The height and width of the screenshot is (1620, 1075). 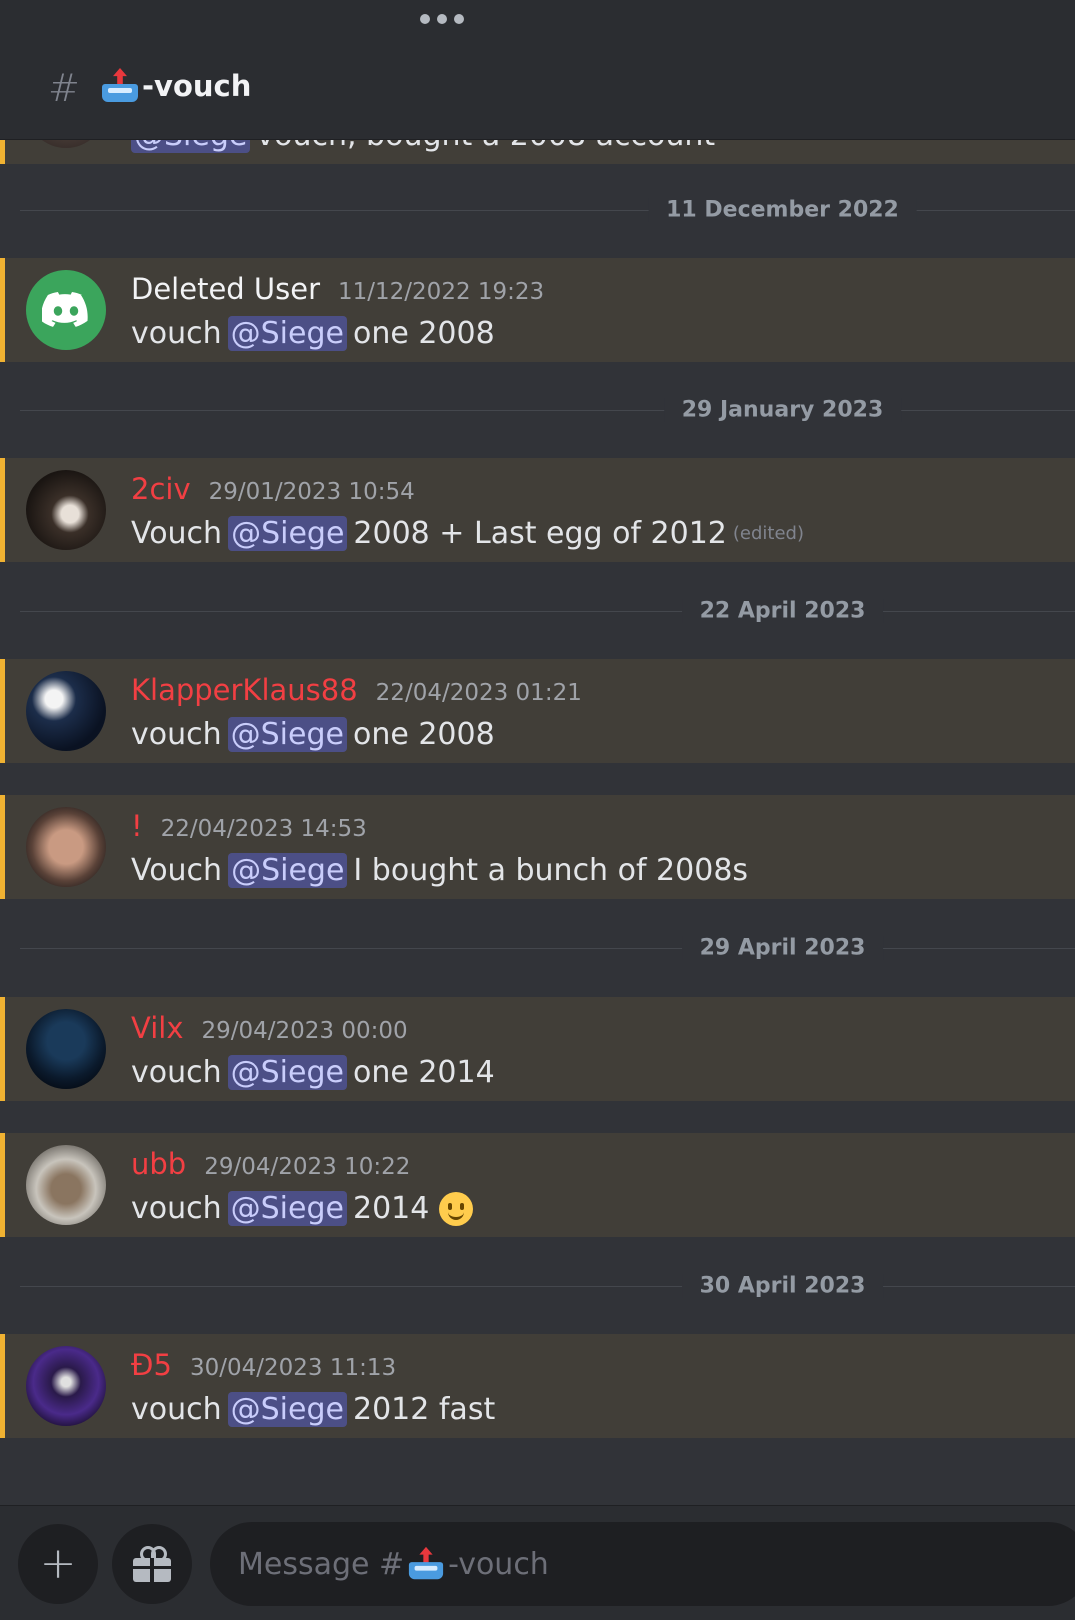 I want to click on add-attachment-button: +, so click(x=58, y=1564).